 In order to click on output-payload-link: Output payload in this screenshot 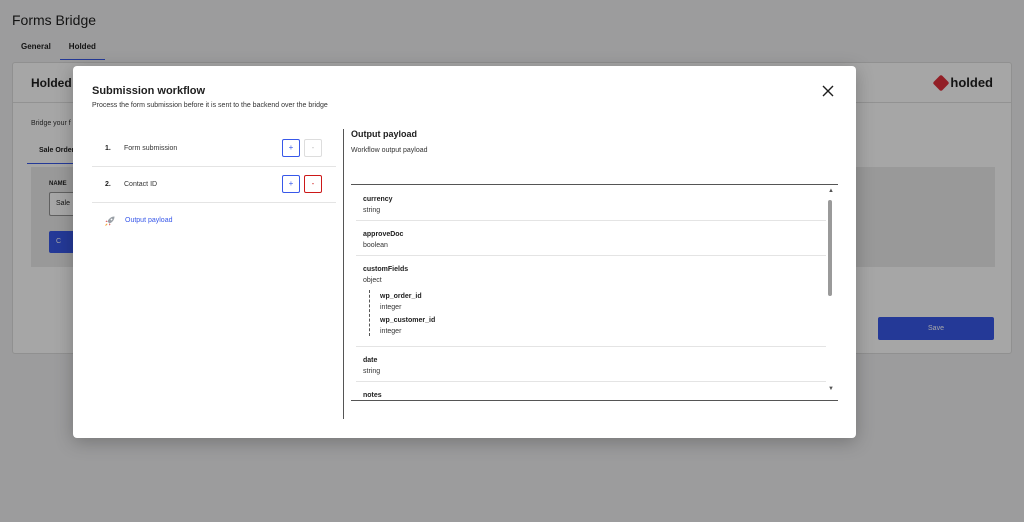, I will do `click(148, 220)`.